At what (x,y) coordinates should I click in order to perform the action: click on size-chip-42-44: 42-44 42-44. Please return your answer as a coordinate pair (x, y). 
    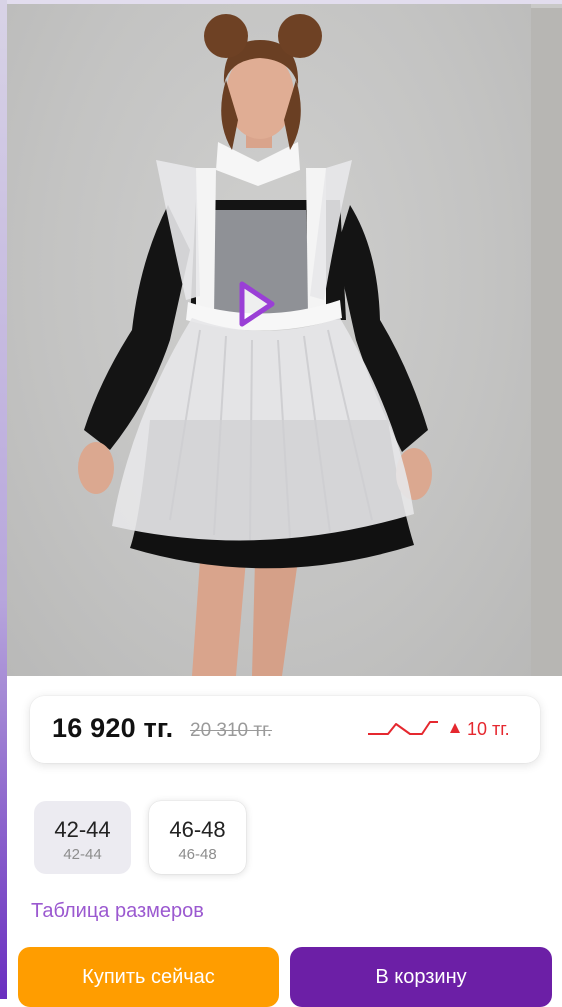
    Looking at the image, I should click on (82, 837).